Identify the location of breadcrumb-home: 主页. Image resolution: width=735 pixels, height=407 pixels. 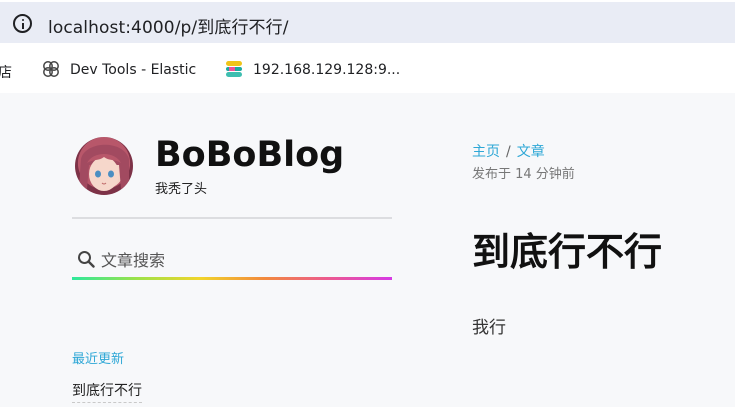
(486, 152).